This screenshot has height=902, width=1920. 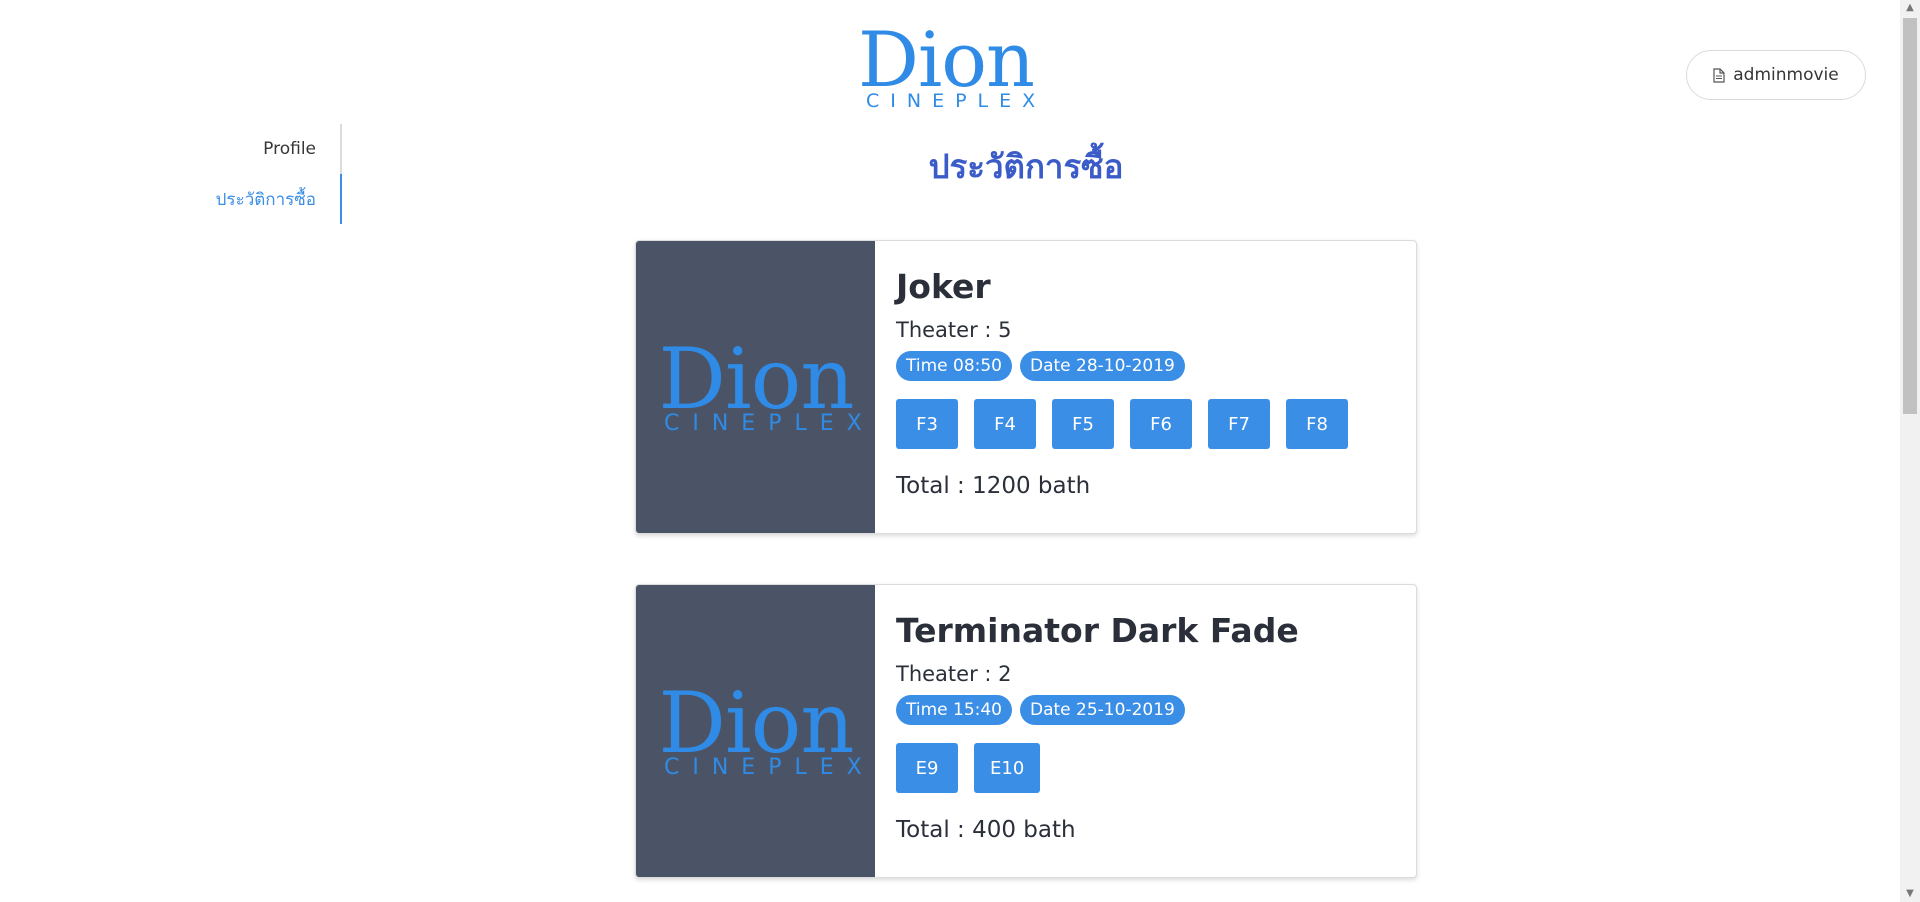 What do you see at coordinates (1151, 768) in the screenshot?
I see `seat-list: E9 E10` at bounding box center [1151, 768].